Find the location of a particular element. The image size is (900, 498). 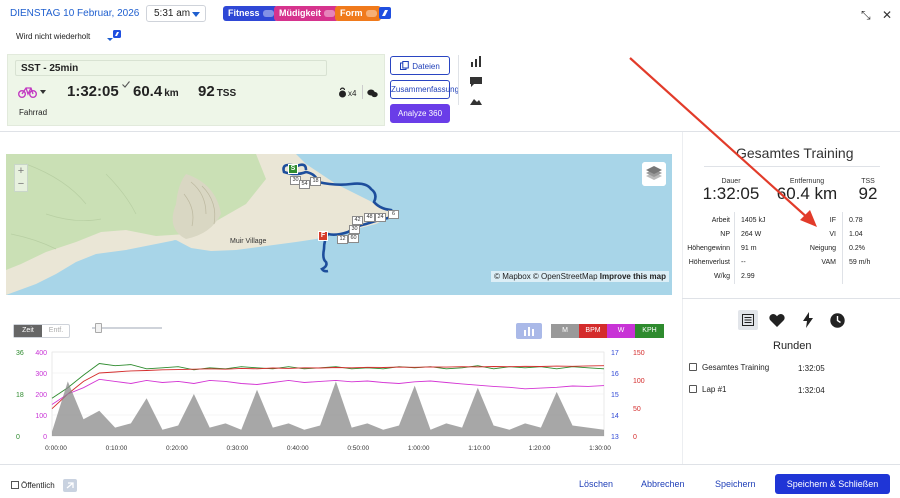

files-icon is located at coordinates (405, 65).